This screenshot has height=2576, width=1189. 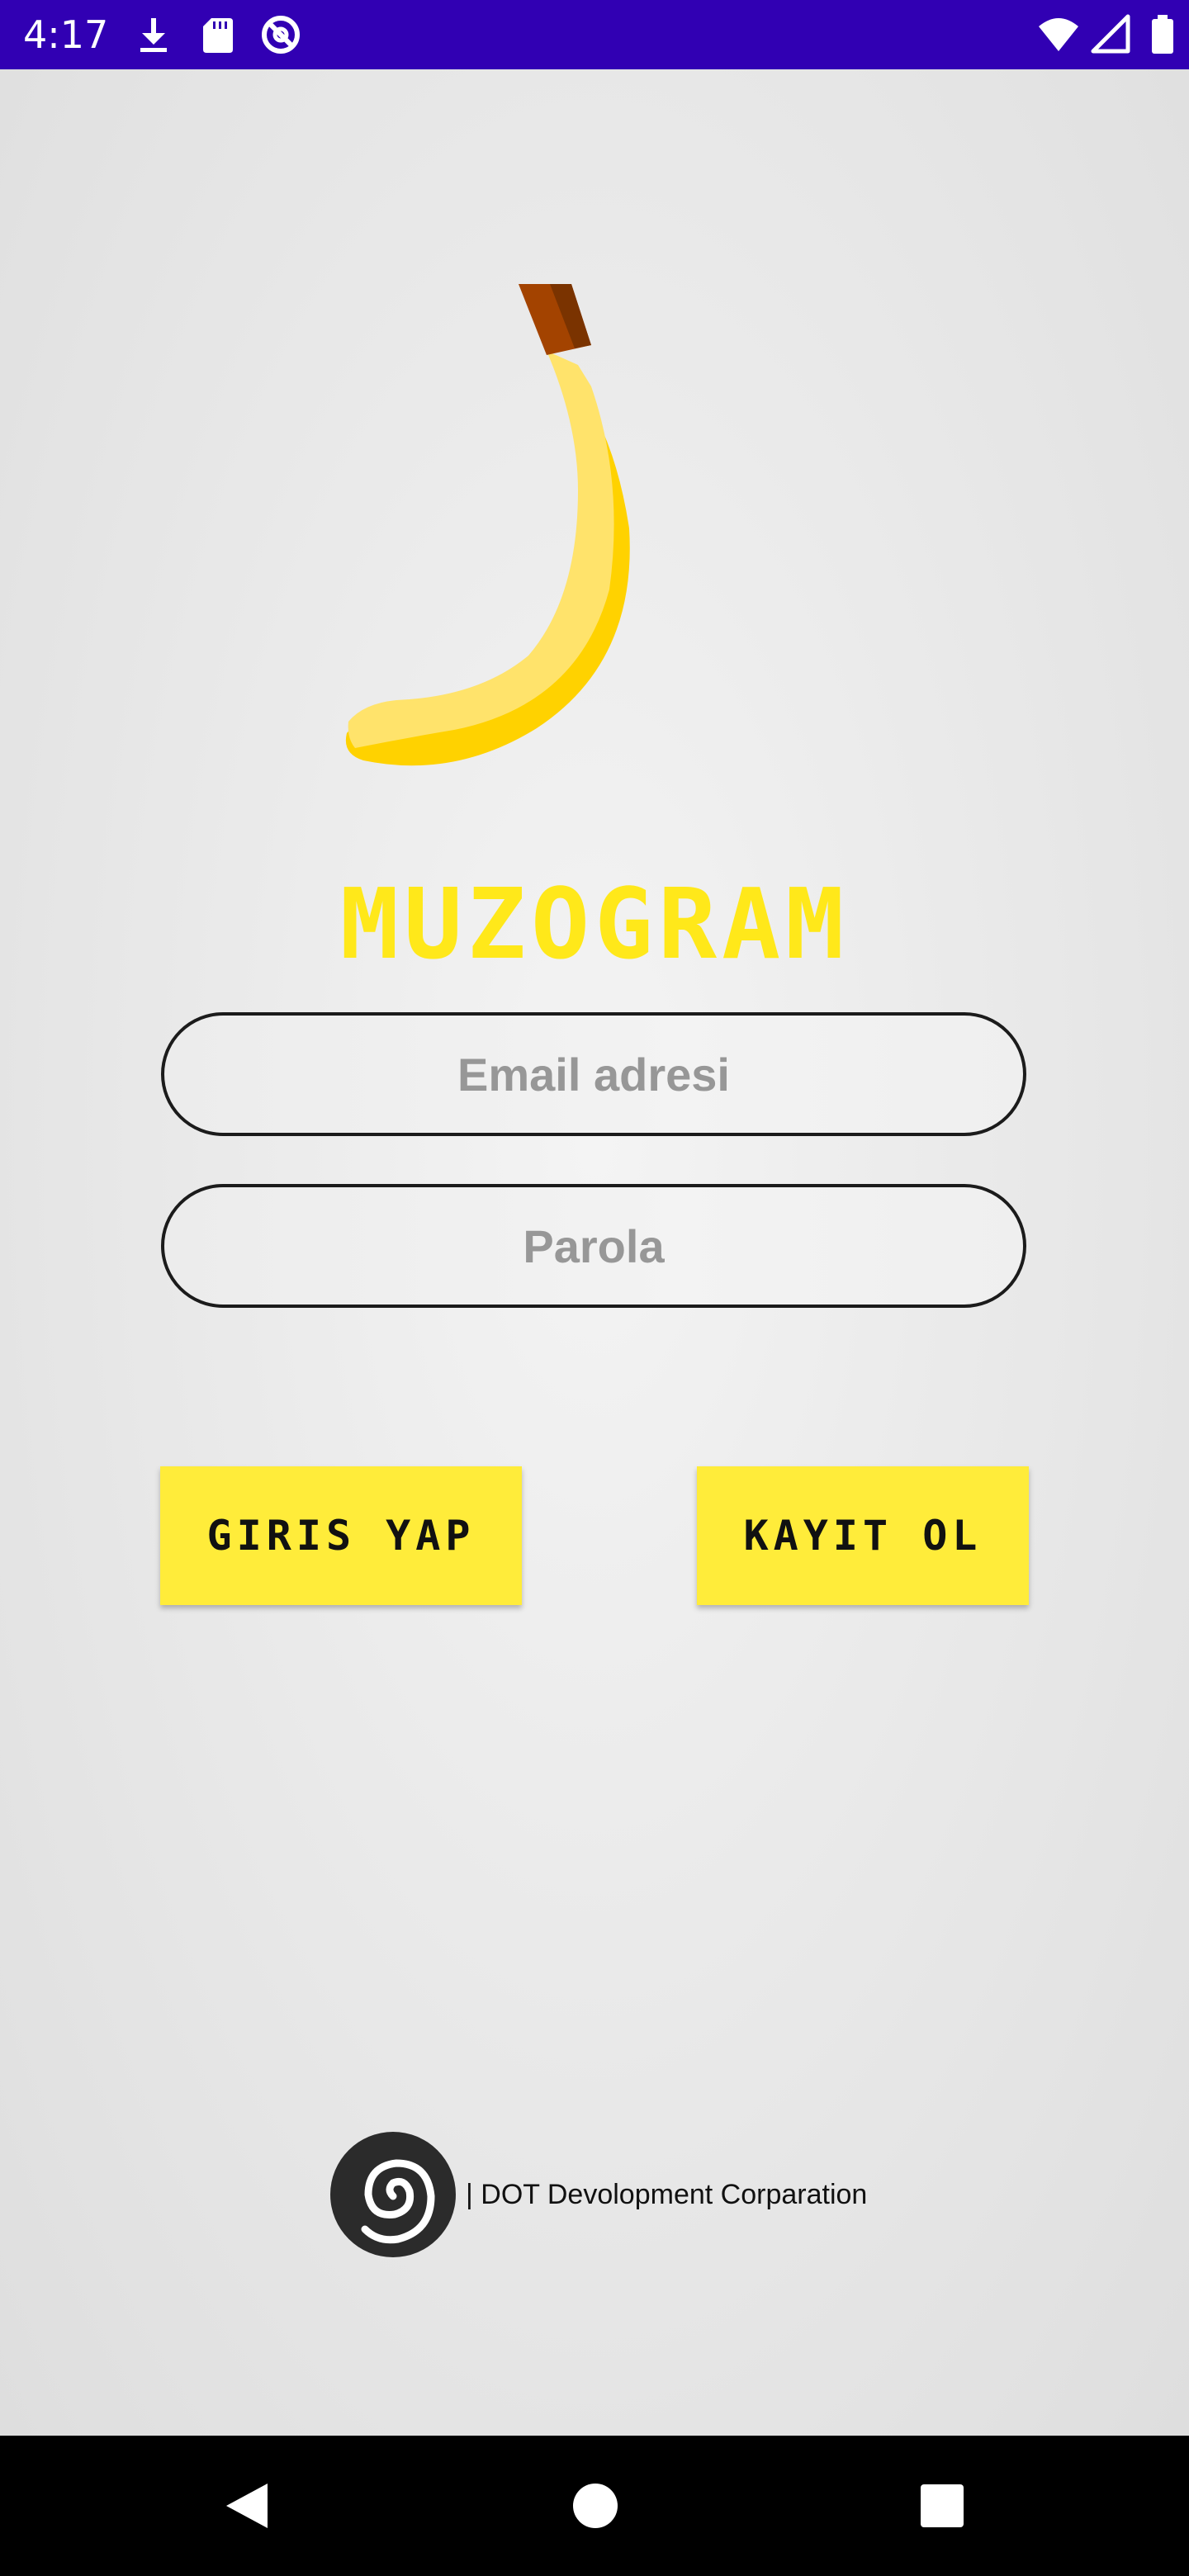 I want to click on home-icon, so click(x=595, y=2506).